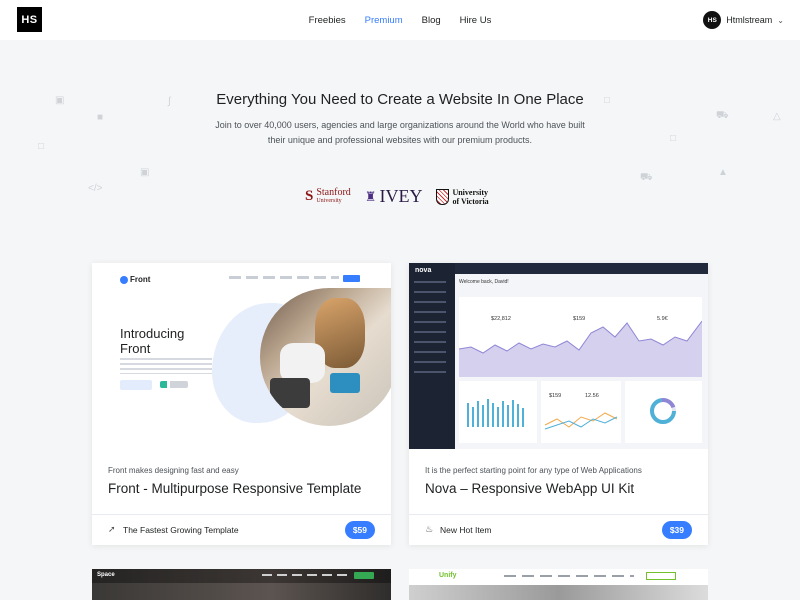 The height and width of the screenshot is (600, 800). Describe the element at coordinates (359, 530) in the screenshot. I see `price-button: $59` at that location.